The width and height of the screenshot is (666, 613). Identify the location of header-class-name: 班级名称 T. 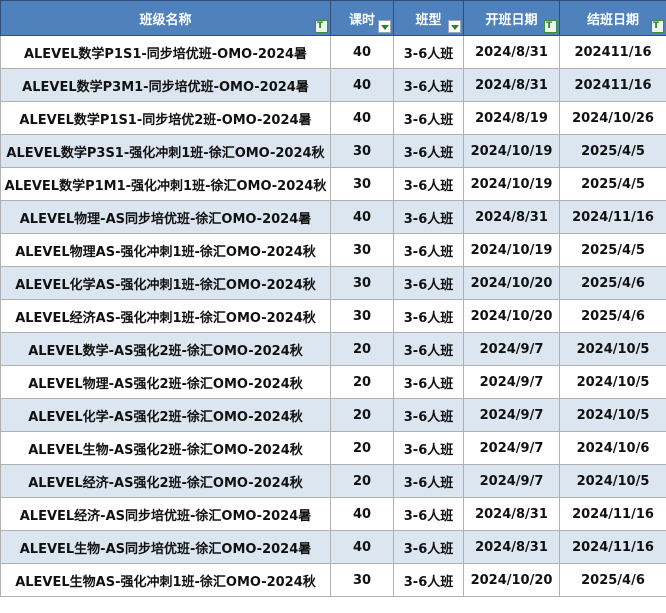
(165, 18).